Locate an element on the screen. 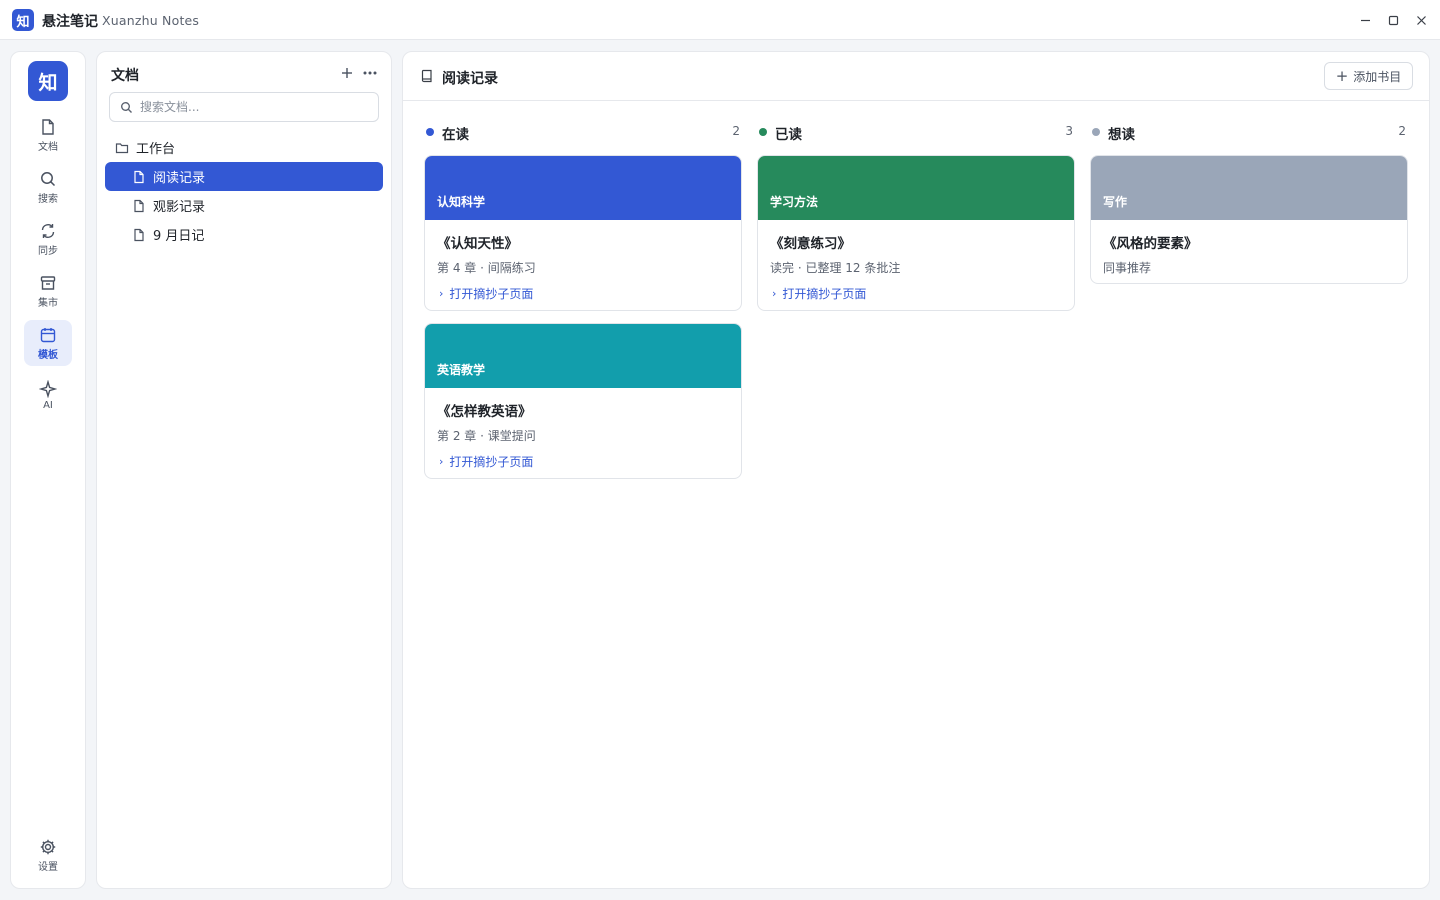 This screenshot has width=1440, height=900. app-logo: 知 is located at coordinates (23, 20).